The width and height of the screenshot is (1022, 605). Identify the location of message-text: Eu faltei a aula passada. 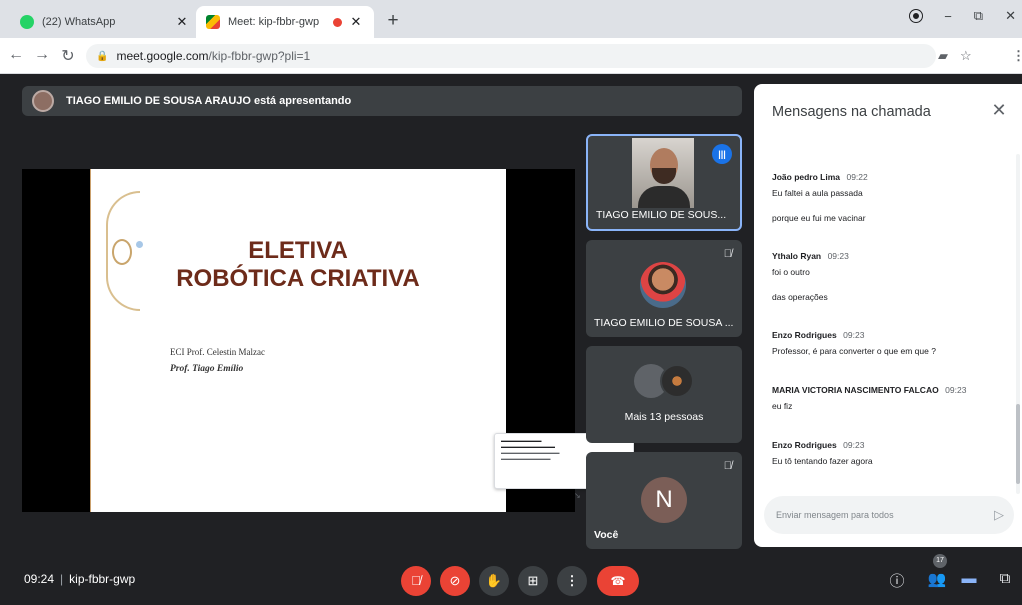
(817, 193).